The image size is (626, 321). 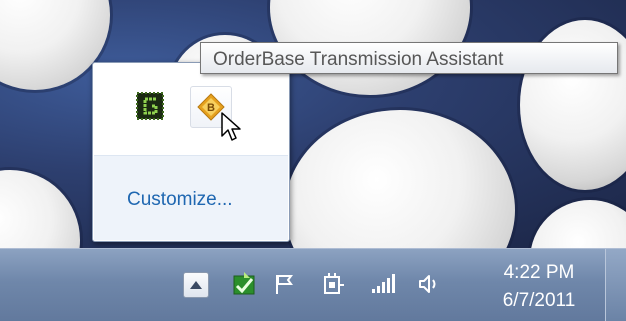 I want to click on tray-icon-tooltip: OrderBase Transmission Assistant, so click(x=409, y=58).